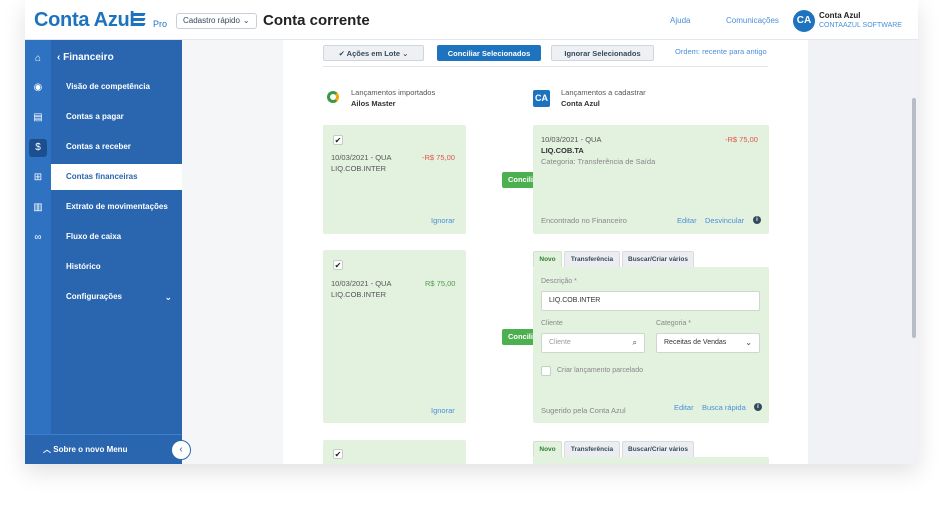 The image size is (941, 505). What do you see at coordinates (584, 220) in the screenshot?
I see `found-in-financial: Encontrado no Financeiro` at bounding box center [584, 220].